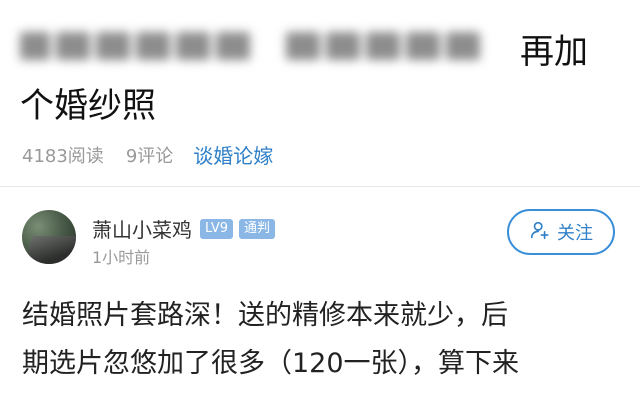 The width and height of the screenshot is (640, 402). Describe the element at coordinates (320, 186) in the screenshot. I see `divider` at that location.